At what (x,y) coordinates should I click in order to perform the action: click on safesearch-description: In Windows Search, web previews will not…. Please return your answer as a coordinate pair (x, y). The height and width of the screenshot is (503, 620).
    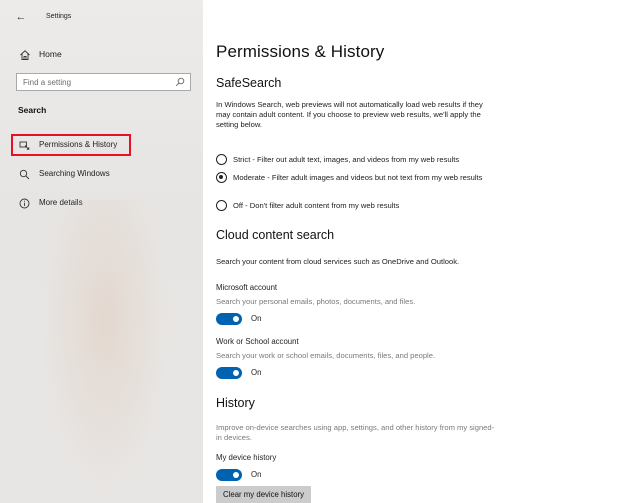
    Looking at the image, I should click on (349, 114).